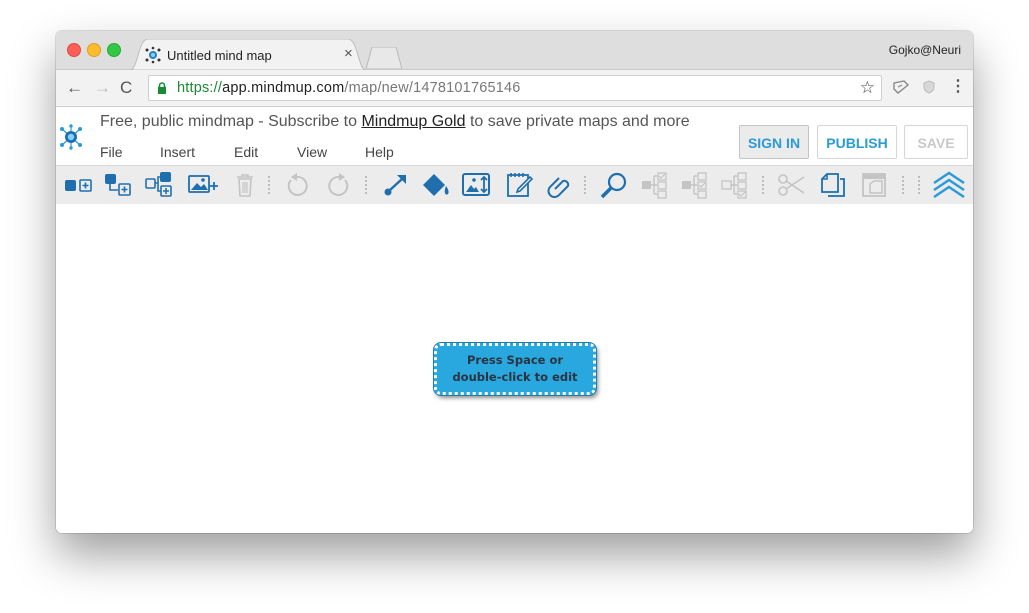 The image size is (1029, 613). What do you see at coordinates (219, 55) in the screenshot?
I see `tab-title: Untitled mind map` at bounding box center [219, 55].